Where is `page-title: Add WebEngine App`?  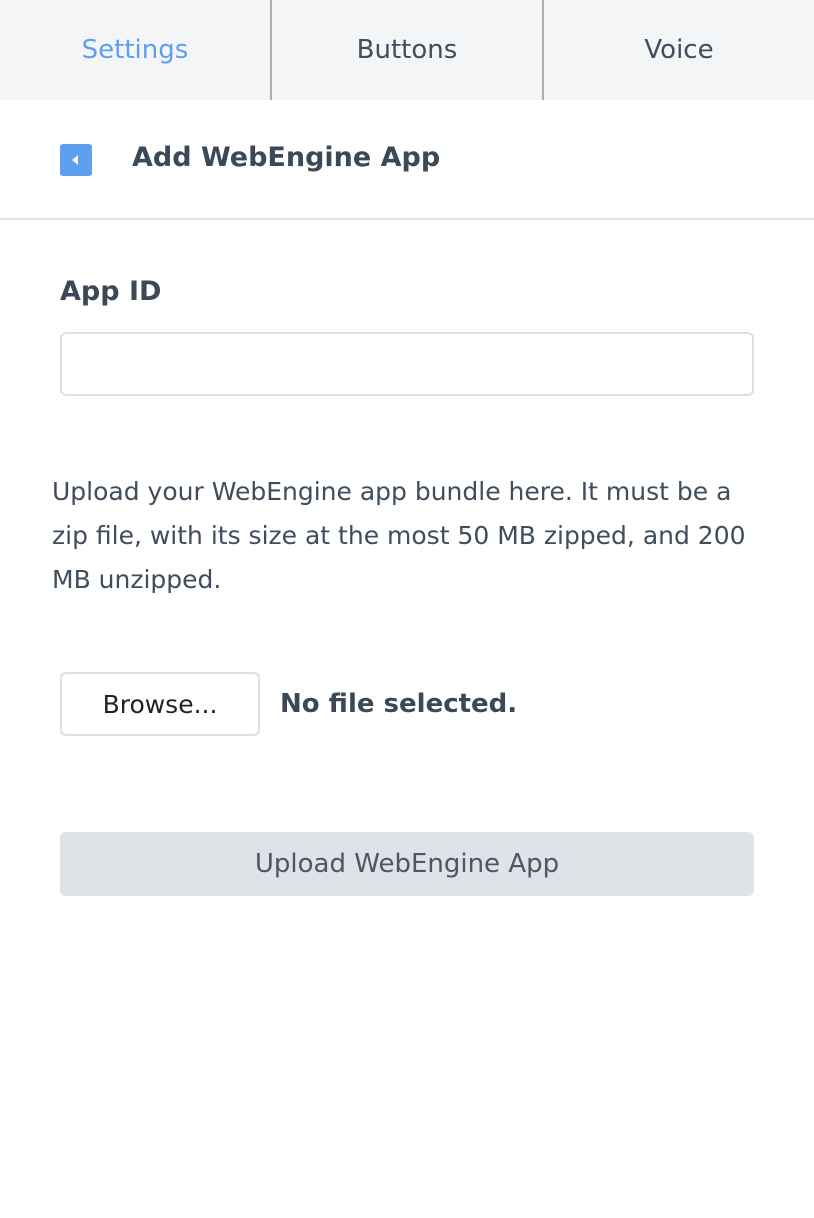 page-title: Add WebEngine App is located at coordinates (286, 157).